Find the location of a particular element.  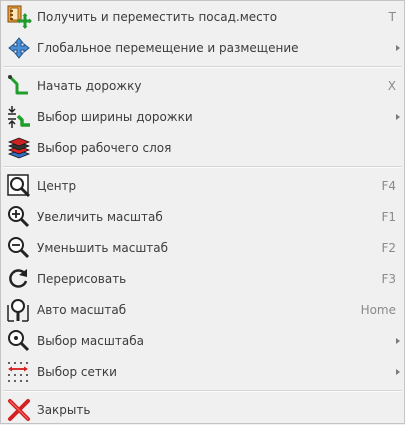

menu-item-shortcut: Home is located at coordinates (378, 309).